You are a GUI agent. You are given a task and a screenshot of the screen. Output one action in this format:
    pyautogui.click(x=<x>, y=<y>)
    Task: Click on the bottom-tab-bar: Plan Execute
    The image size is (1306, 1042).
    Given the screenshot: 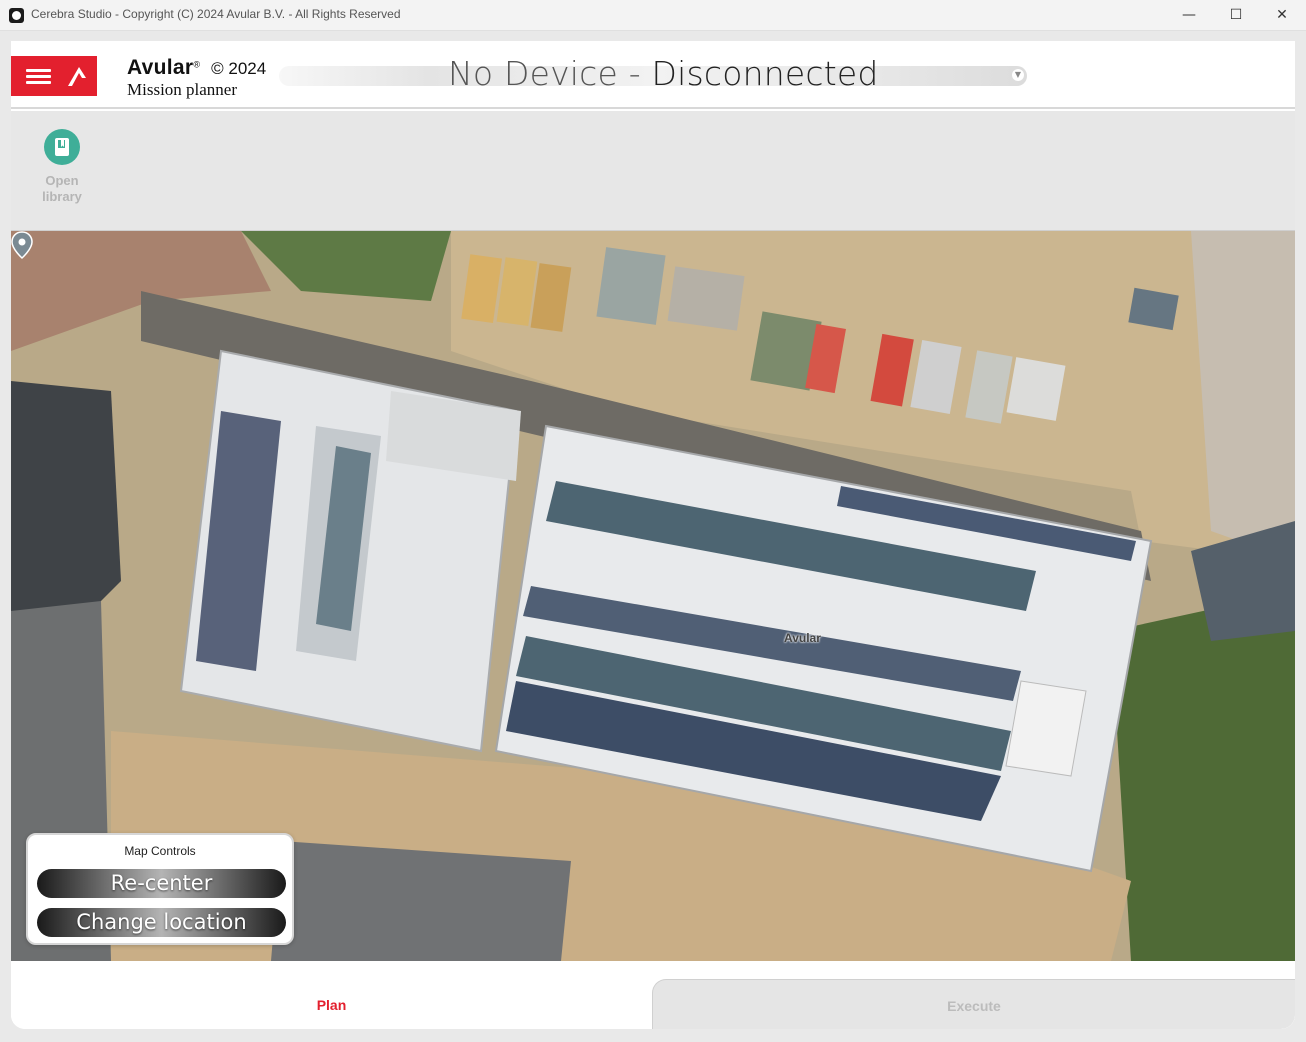 What is the action you would take?
    pyautogui.click(x=653, y=995)
    